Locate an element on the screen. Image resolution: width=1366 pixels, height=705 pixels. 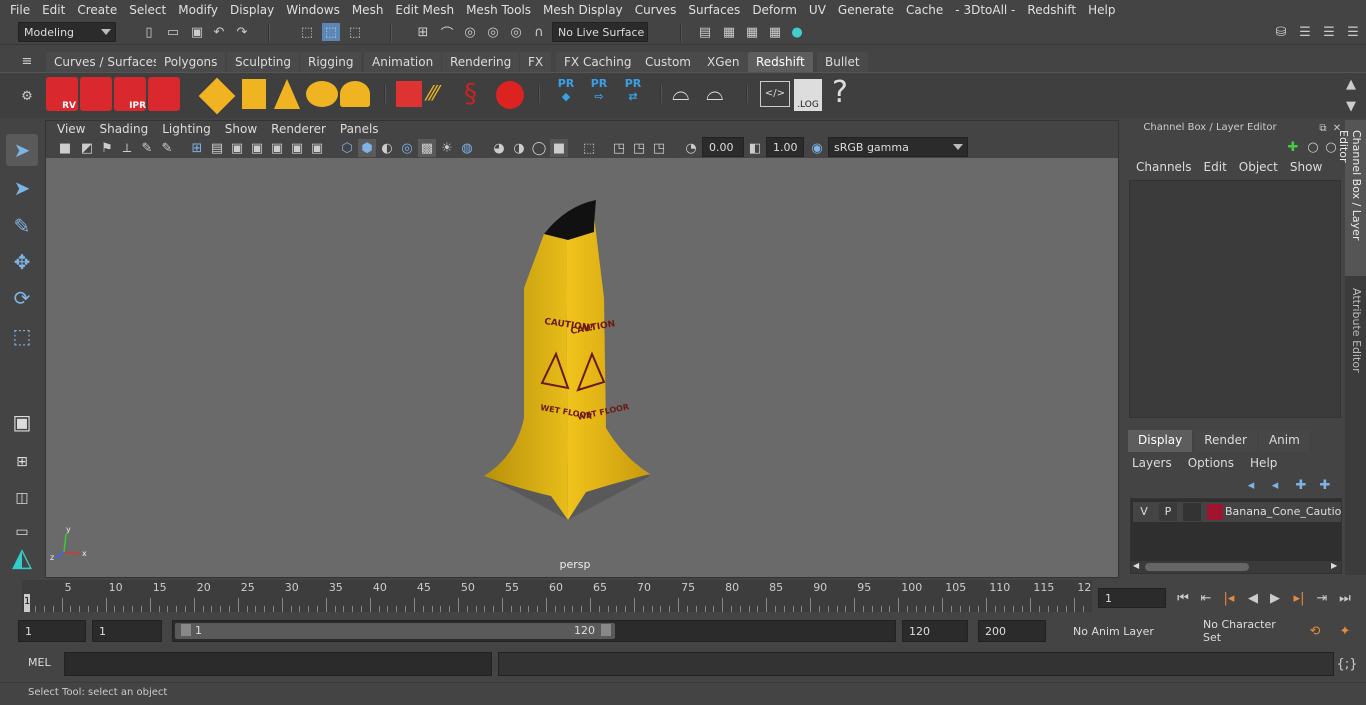
new-layer-icon: ✚ is located at coordinates (1301, 485).